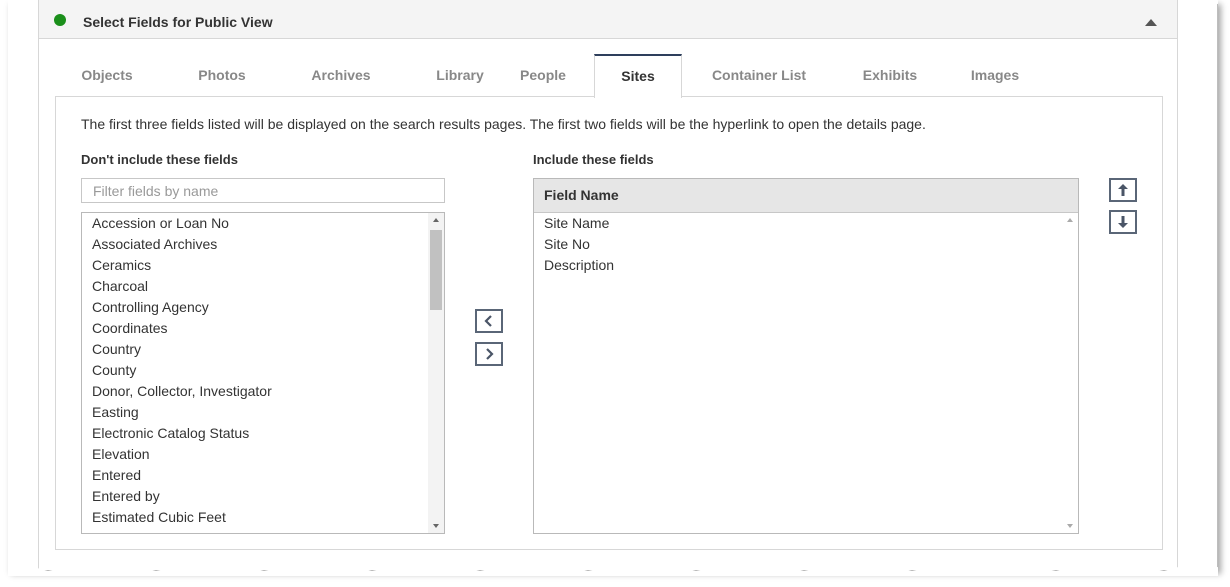 The height and width of the screenshot is (587, 1230). Describe the element at coordinates (890, 75) in the screenshot. I see `tab-exhibits: Exhibits` at that location.